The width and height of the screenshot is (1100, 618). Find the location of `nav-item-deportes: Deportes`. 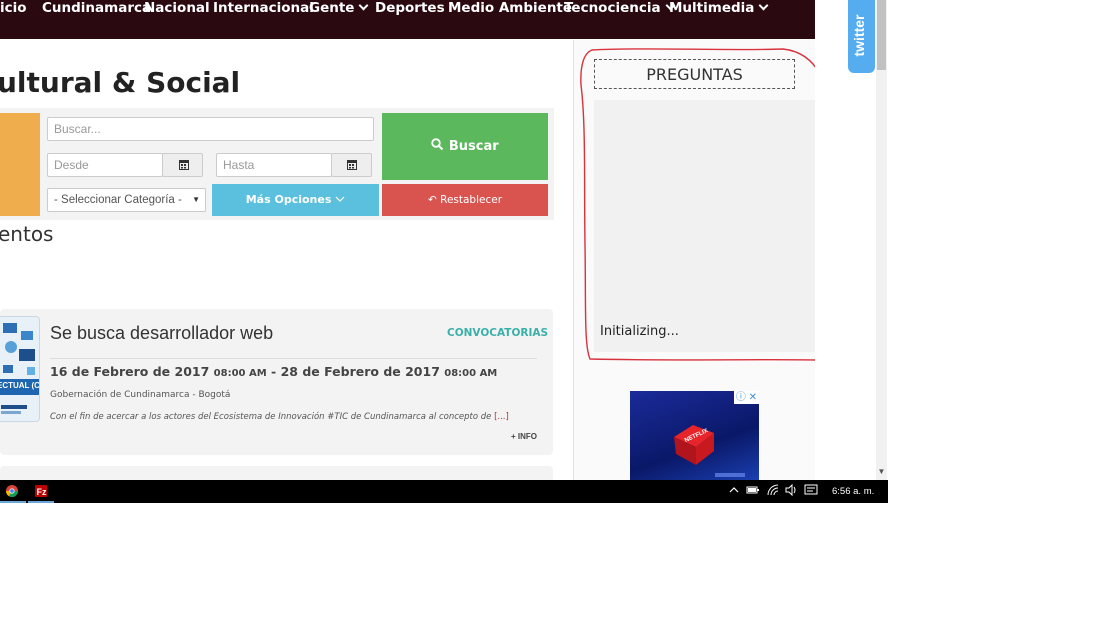

nav-item-deportes: Deportes is located at coordinates (410, 8).